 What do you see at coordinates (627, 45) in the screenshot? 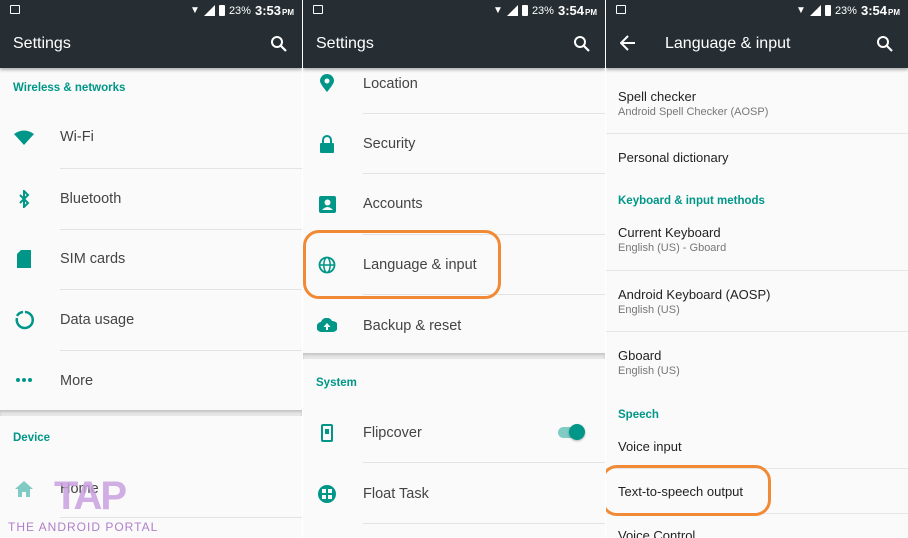
I see `back-arrow-icon` at bounding box center [627, 45].